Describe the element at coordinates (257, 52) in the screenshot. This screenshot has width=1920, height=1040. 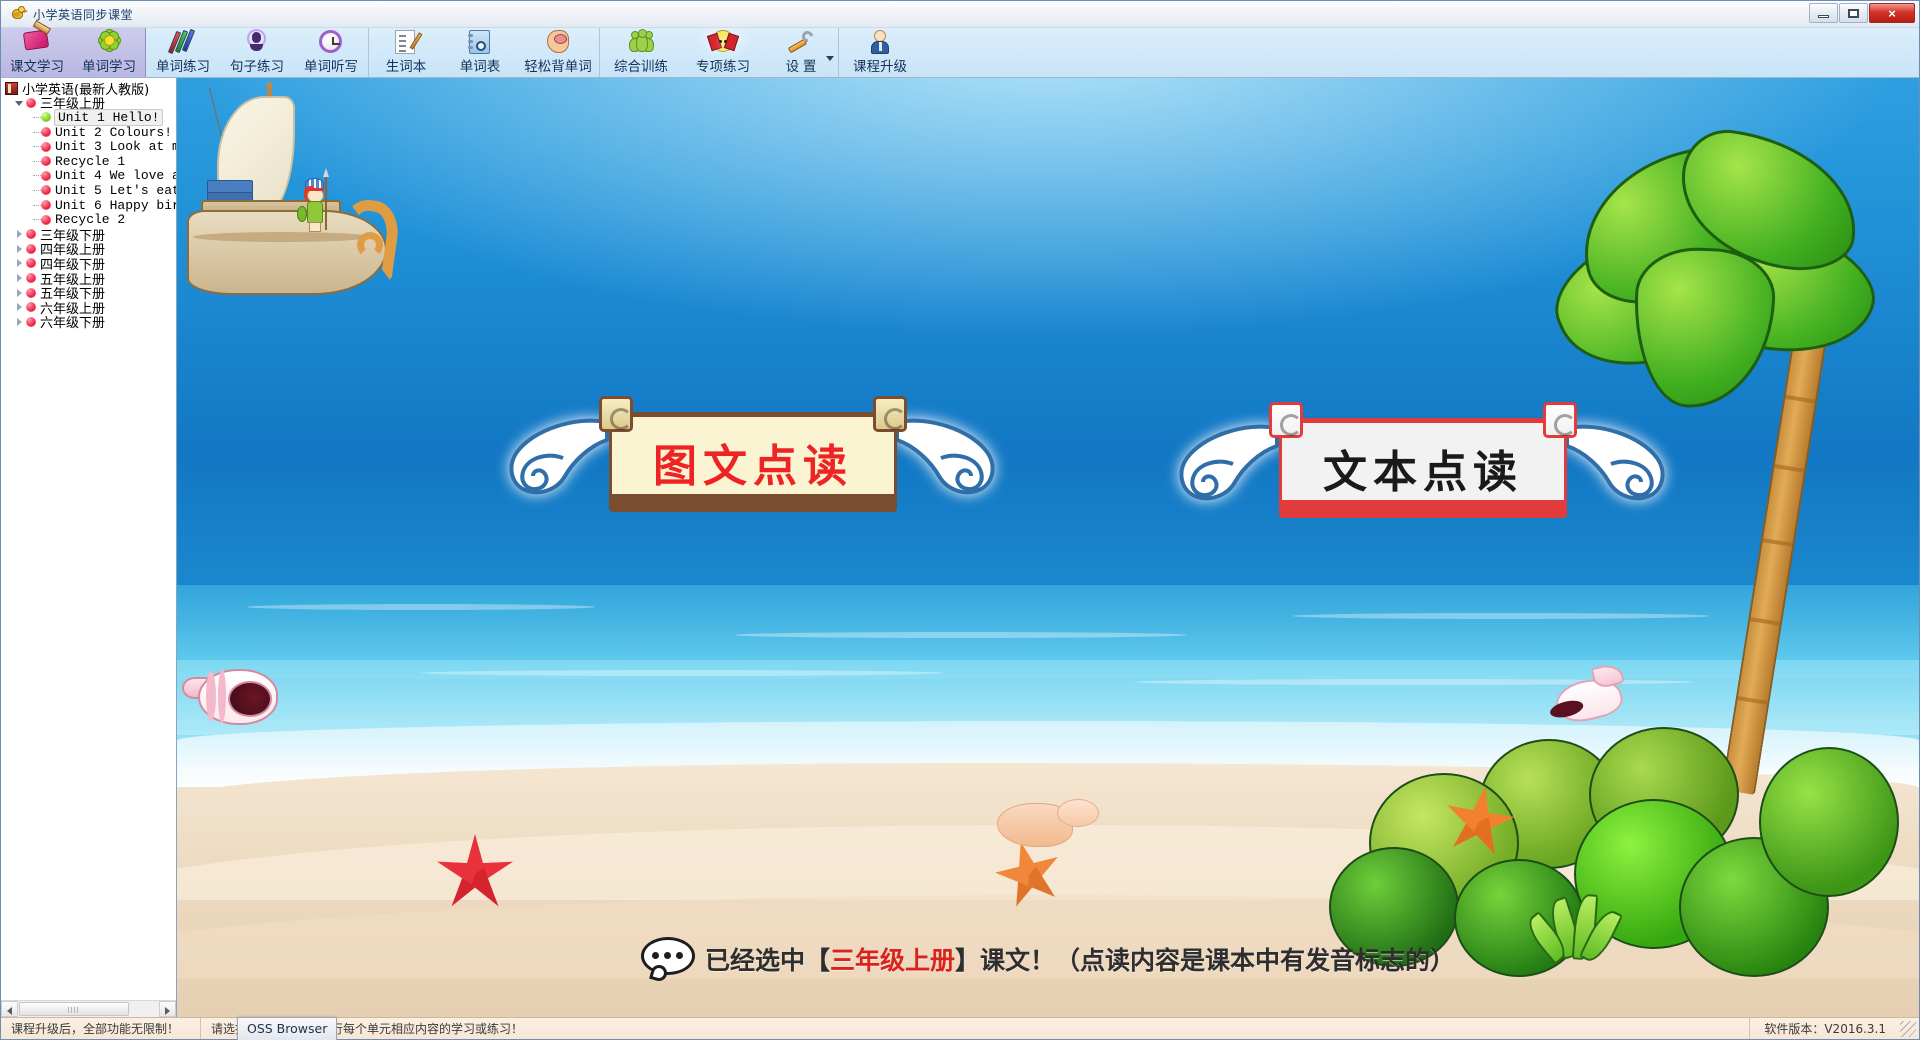
I see `tool-sentence-practice: 句子练习` at that location.